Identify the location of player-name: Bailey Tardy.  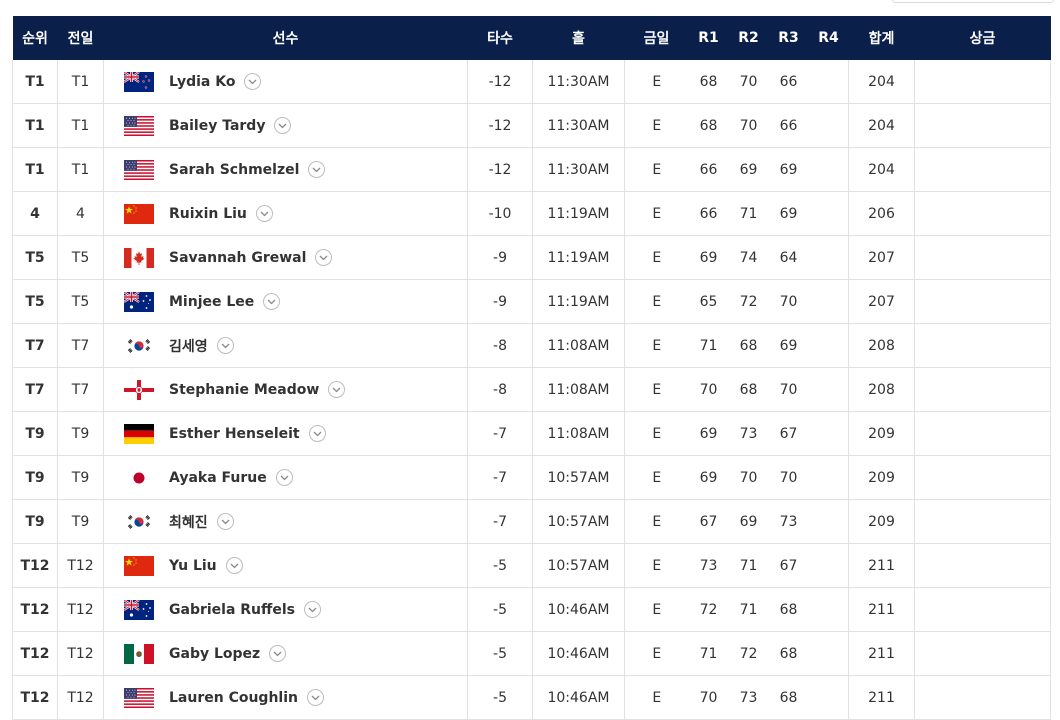
(217, 126).